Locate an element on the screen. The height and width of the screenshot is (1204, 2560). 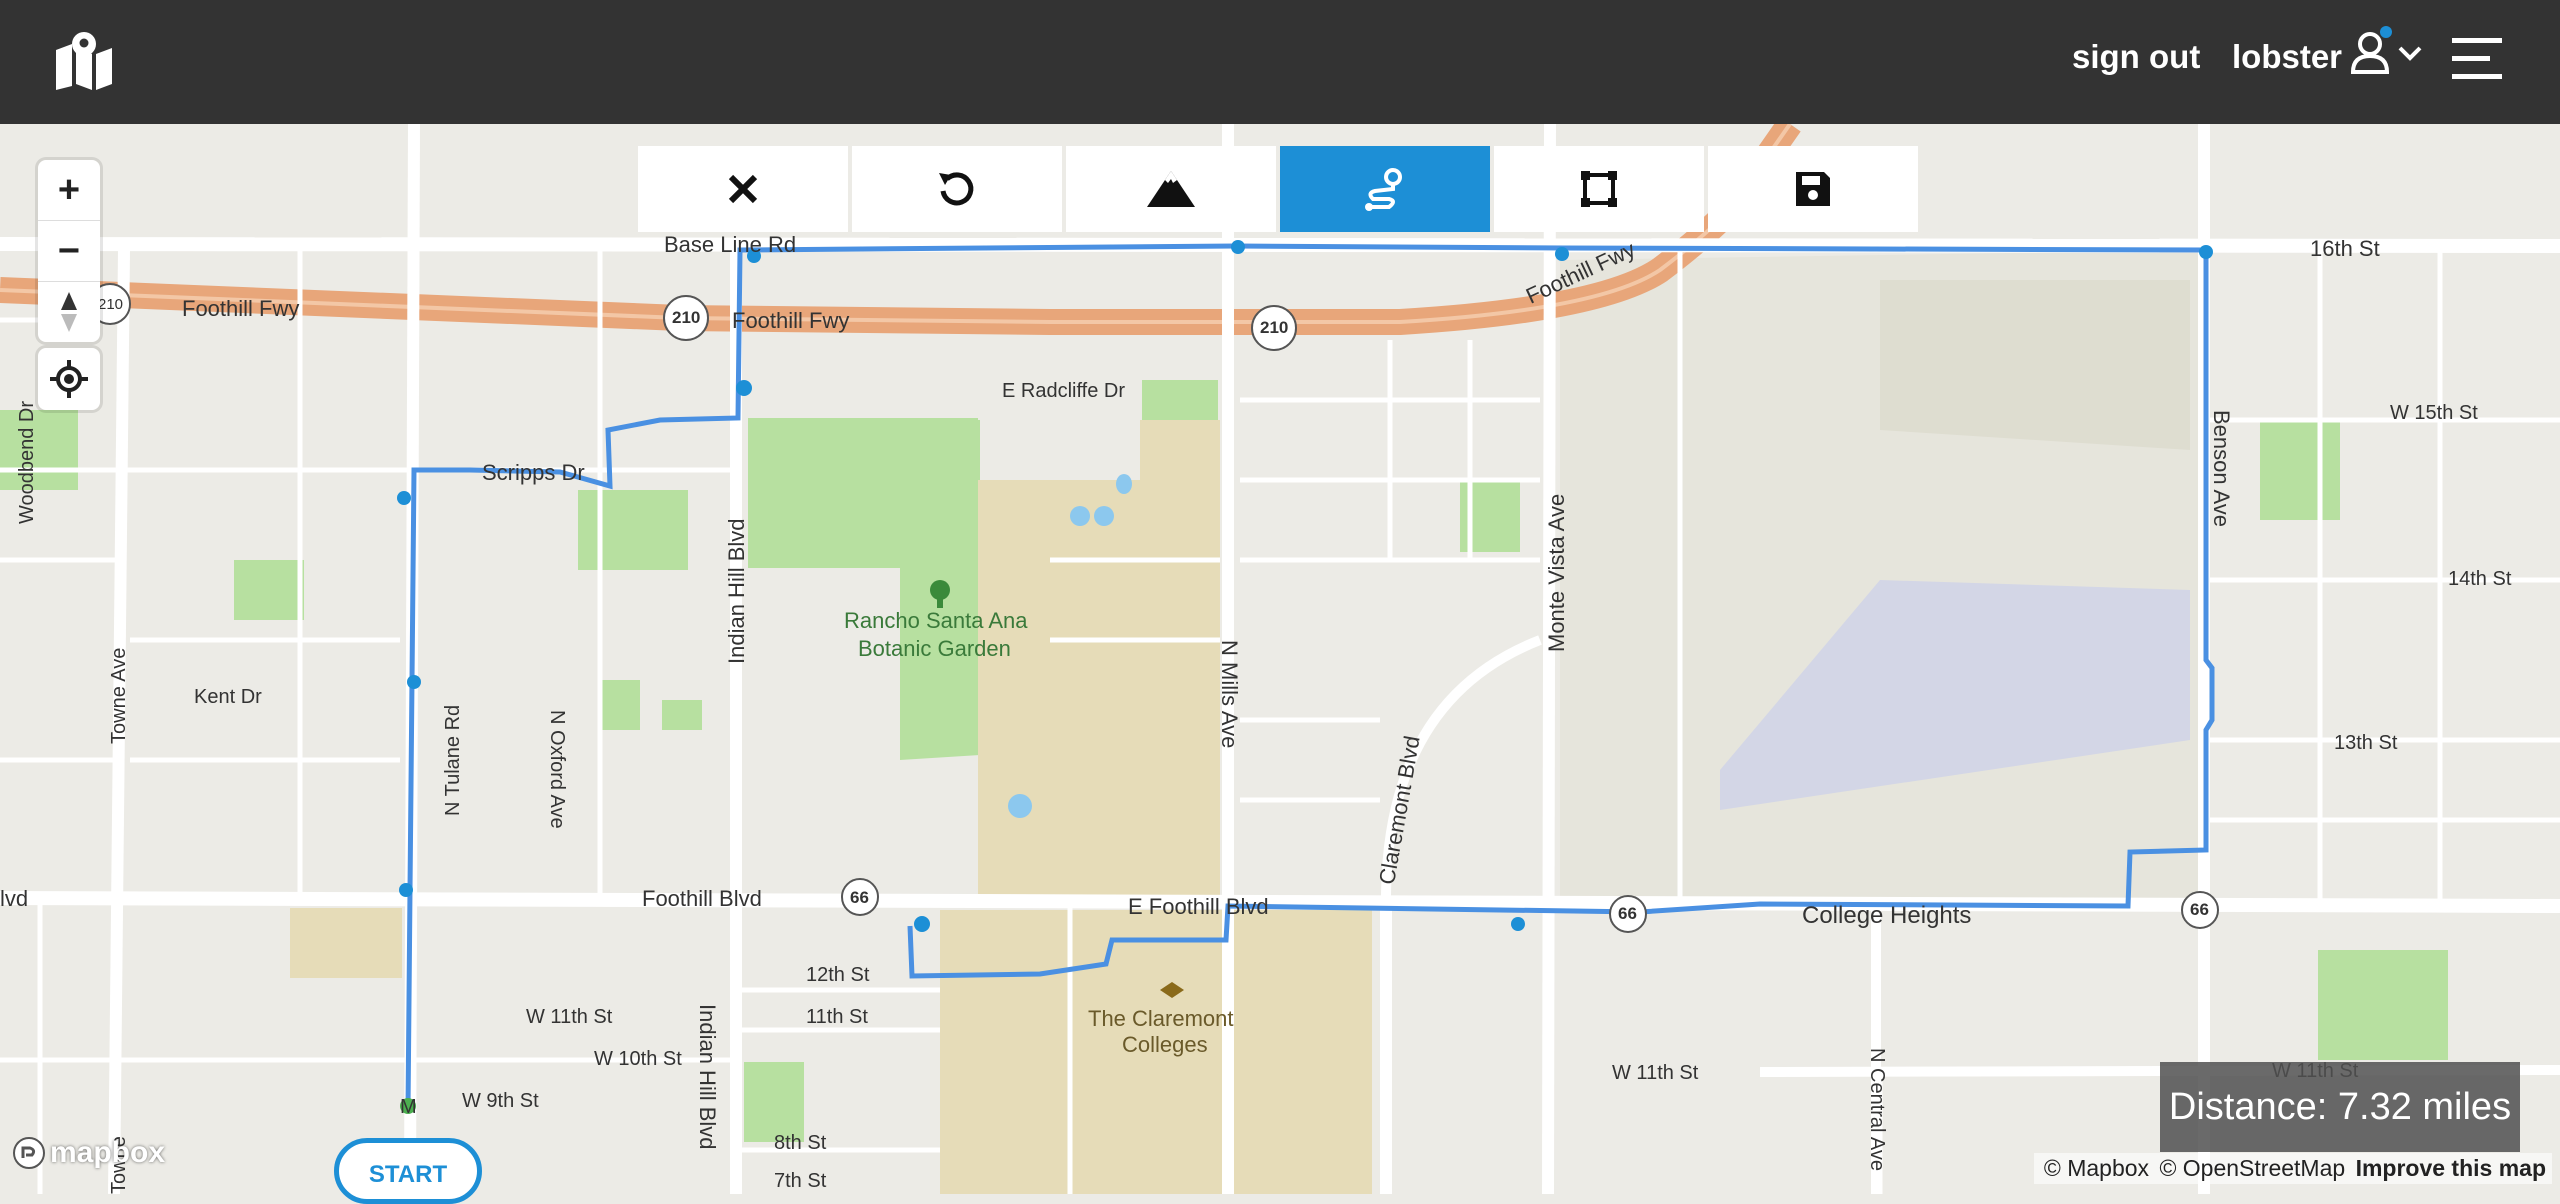
mountain-icon is located at coordinates (1171, 189).